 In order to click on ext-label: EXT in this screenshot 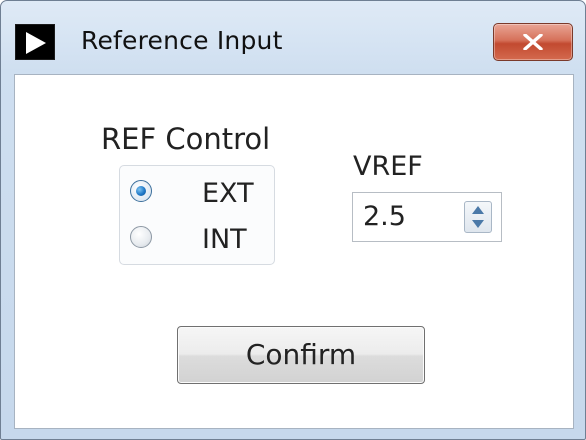, I will do `click(228, 193)`.